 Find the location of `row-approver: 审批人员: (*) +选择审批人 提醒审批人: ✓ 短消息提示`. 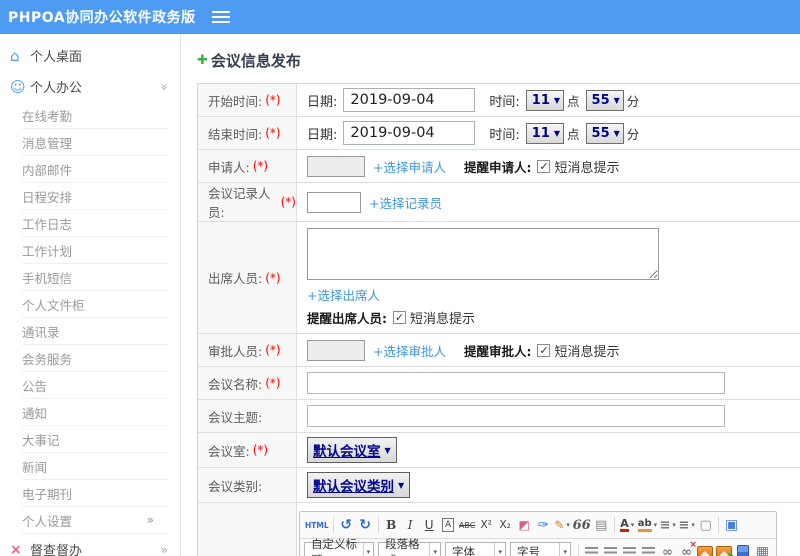

row-approver: 审批人员: (*) +选择审批人 提醒审批人: ✓ 短消息提示 is located at coordinates (499, 350).